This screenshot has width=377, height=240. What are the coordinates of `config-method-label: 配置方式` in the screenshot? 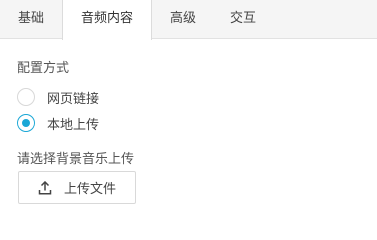 It's located at (43, 68).